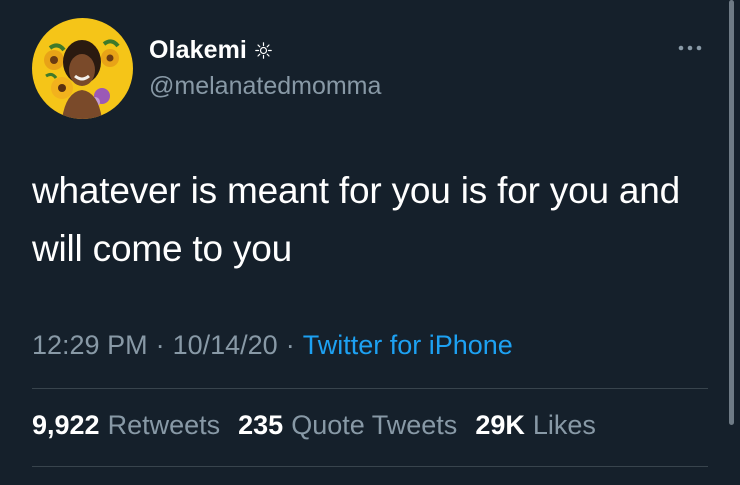  I want to click on retweets-stat: 9,922 Retweets, so click(126, 425).